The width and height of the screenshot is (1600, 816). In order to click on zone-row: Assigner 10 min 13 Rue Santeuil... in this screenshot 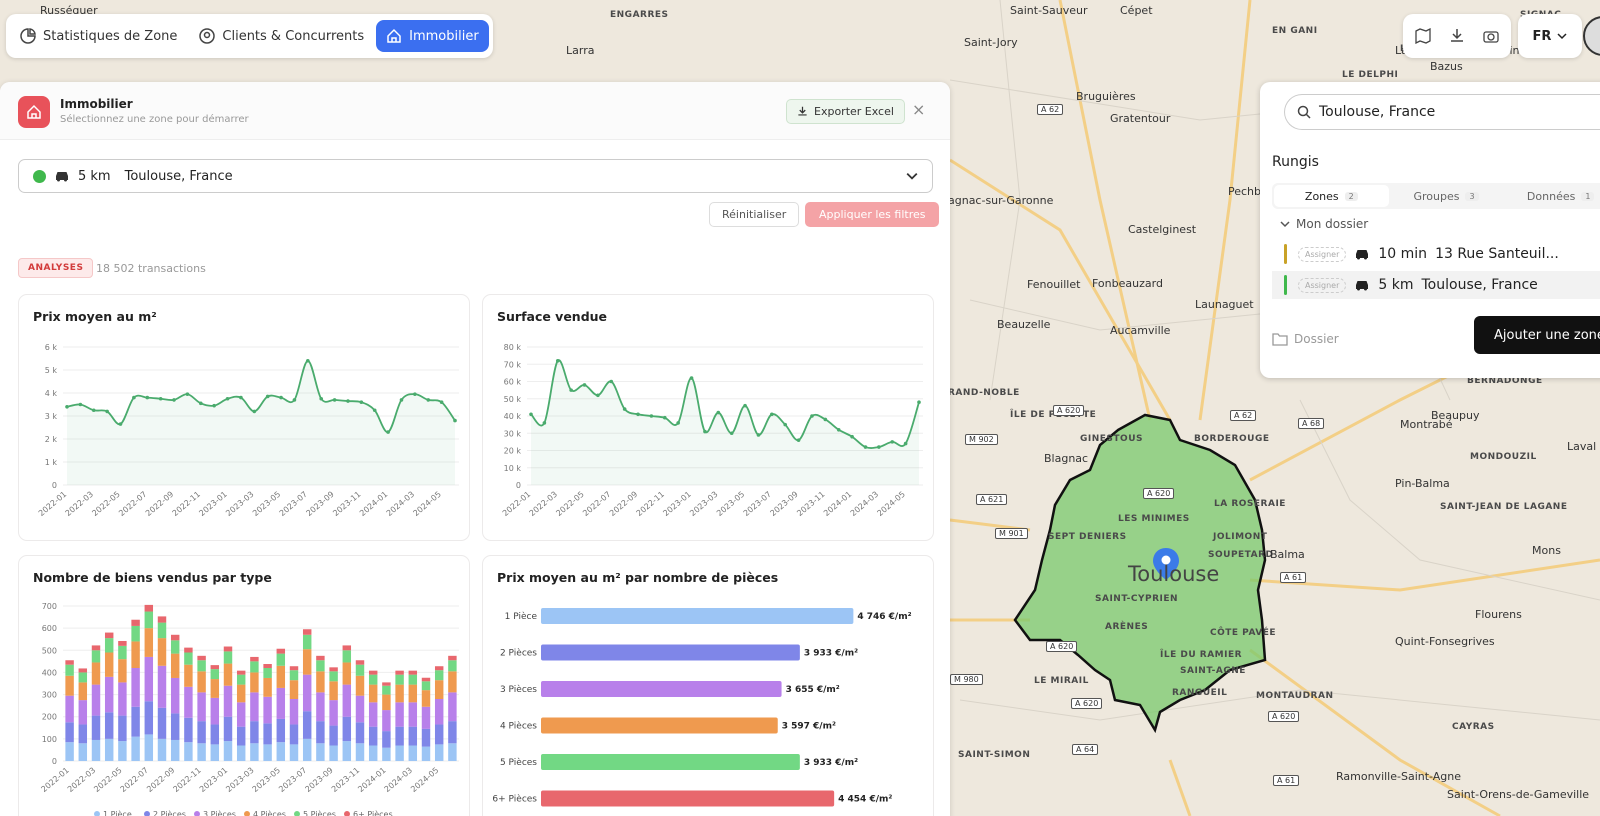, I will do `click(1436, 254)`.